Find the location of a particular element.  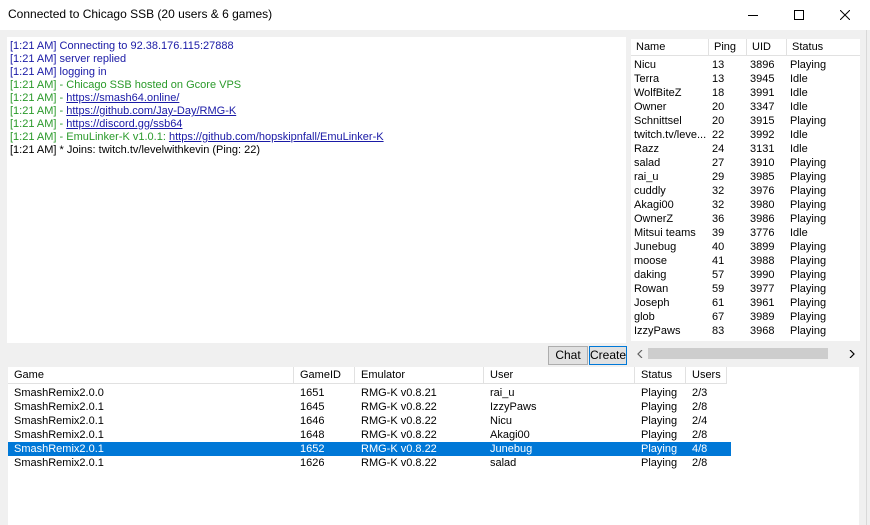

column-header-game: Game is located at coordinates (151, 375).